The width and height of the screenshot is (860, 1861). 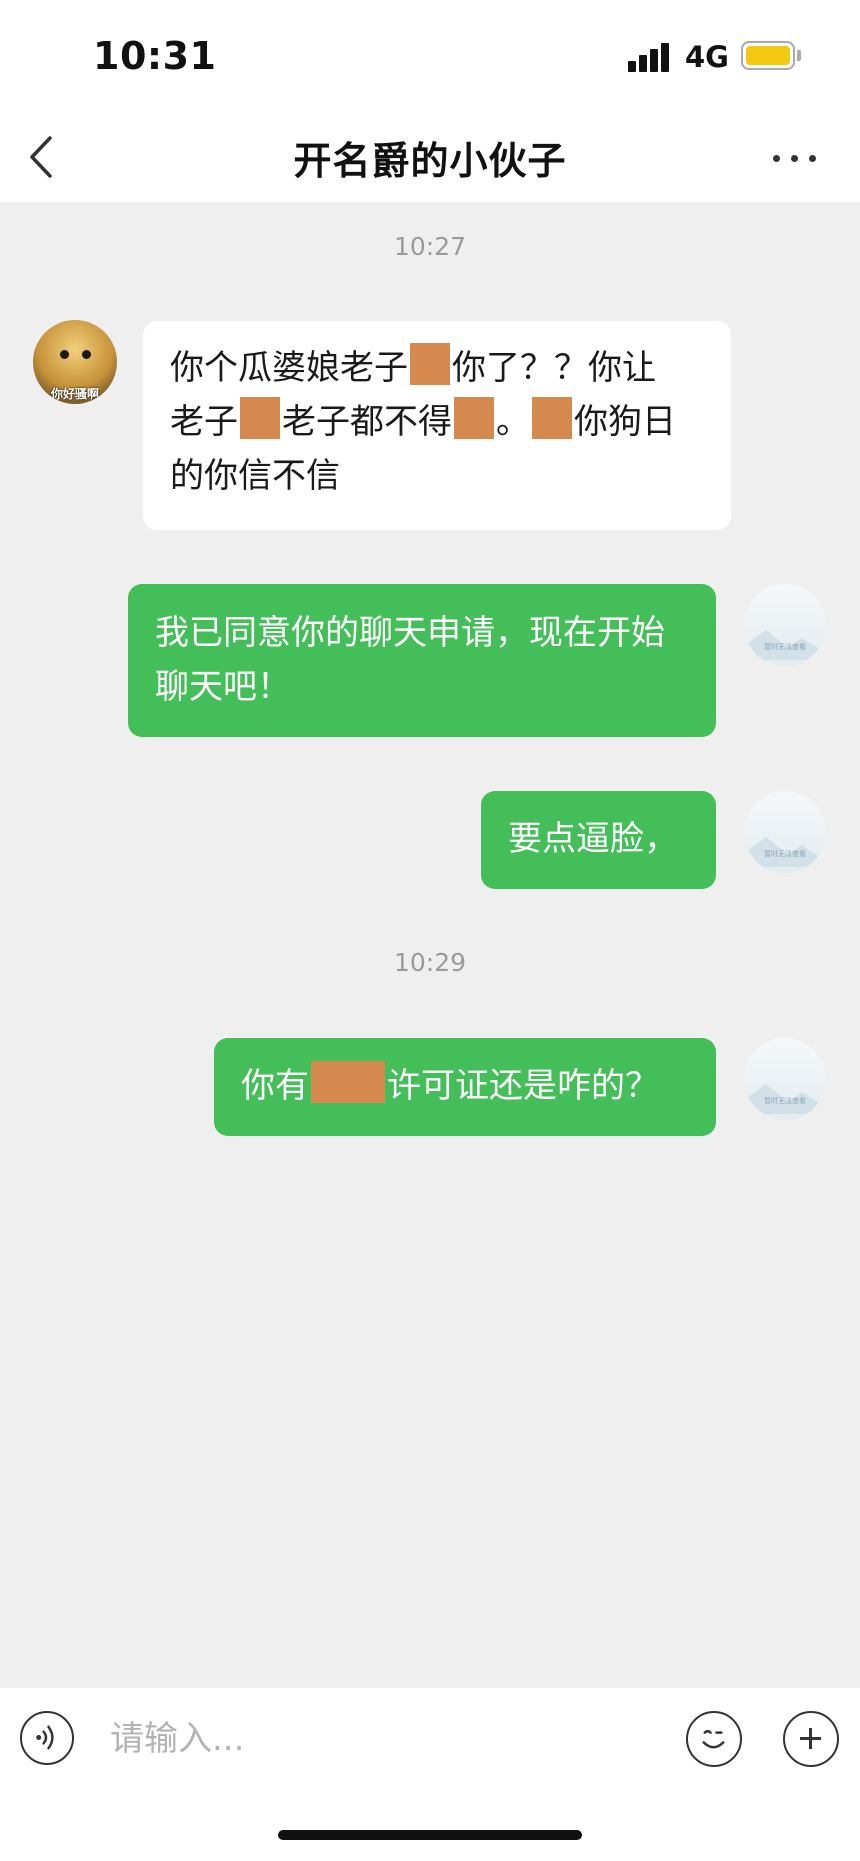 I want to click on network-type: 4G, so click(x=707, y=57).